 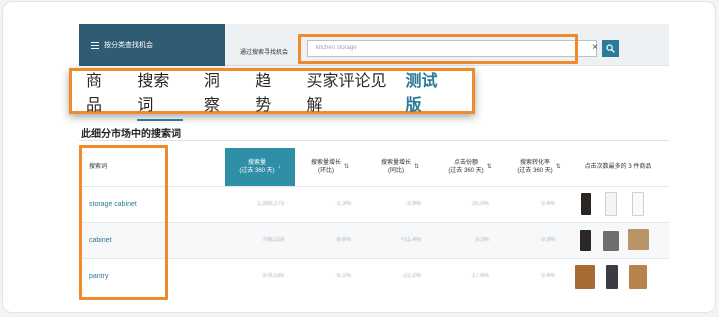 I want to click on tabs-callout: 商品 搜索词 洞察 趋势 买家评论见解 测试版, so click(x=272, y=94).